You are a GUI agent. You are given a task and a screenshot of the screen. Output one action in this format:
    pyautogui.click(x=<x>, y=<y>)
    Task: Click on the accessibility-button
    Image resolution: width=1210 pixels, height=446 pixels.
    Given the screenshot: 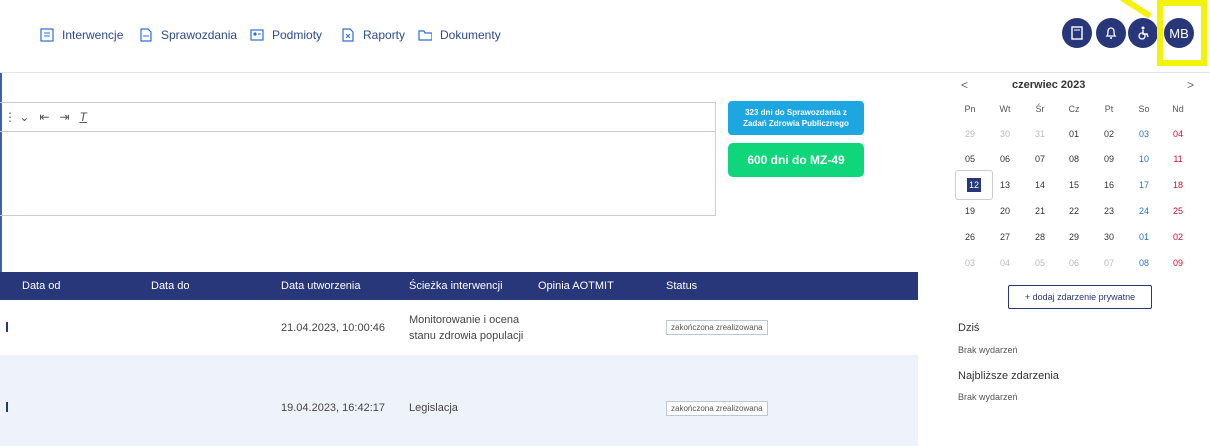 What is the action you would take?
    pyautogui.click(x=1143, y=33)
    